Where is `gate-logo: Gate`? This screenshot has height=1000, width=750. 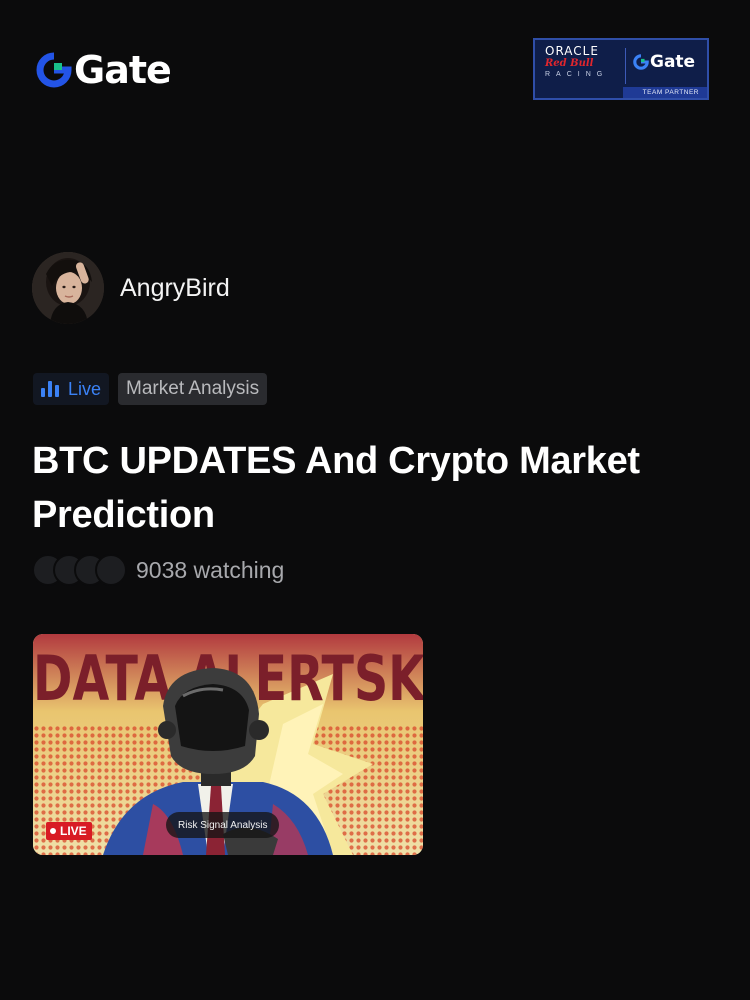 gate-logo: Gate is located at coordinates (104, 70).